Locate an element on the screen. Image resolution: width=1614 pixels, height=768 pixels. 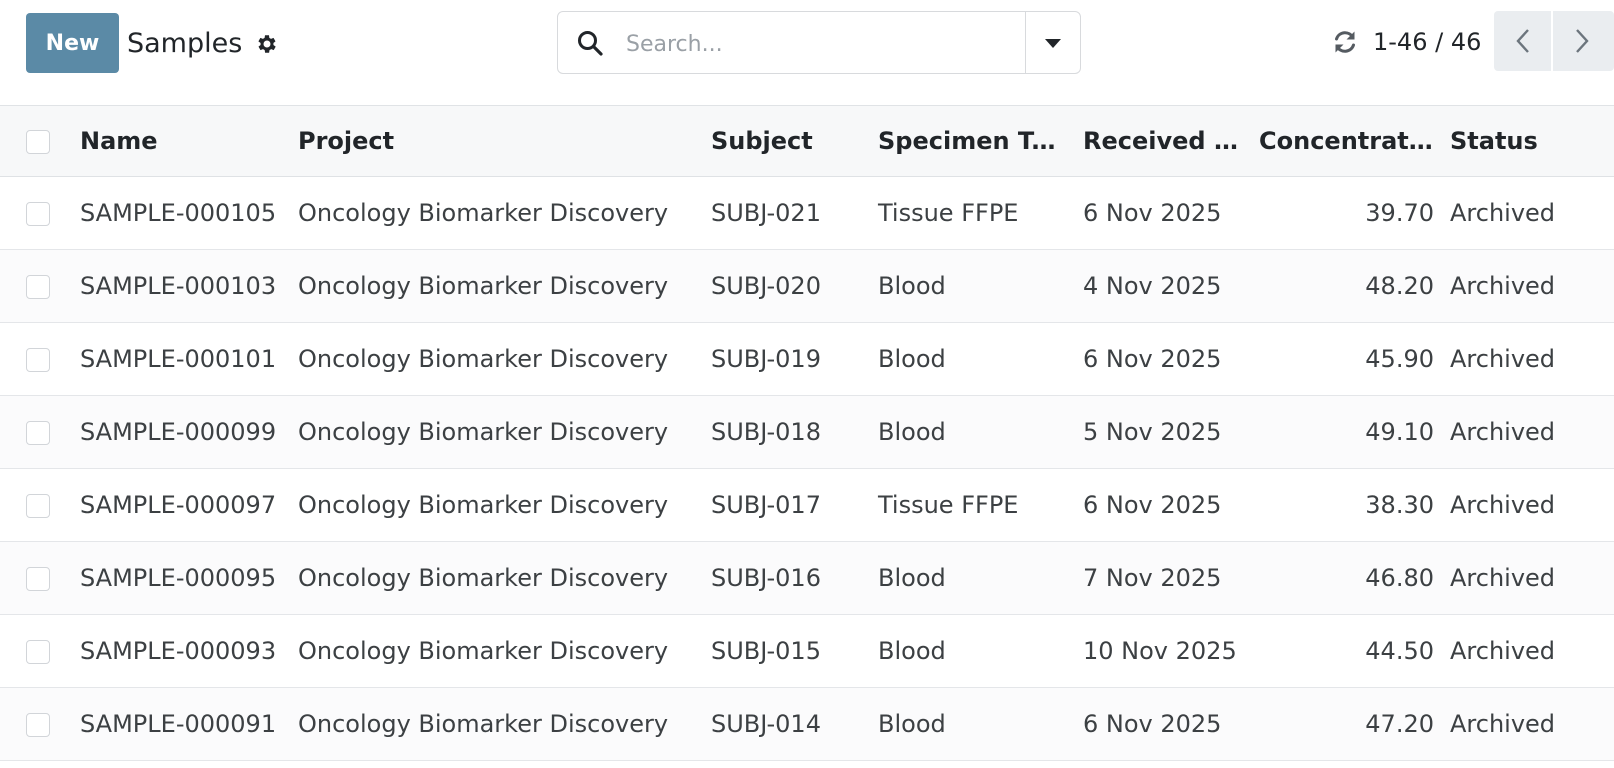
pager-previous-button is located at coordinates (1522, 41).